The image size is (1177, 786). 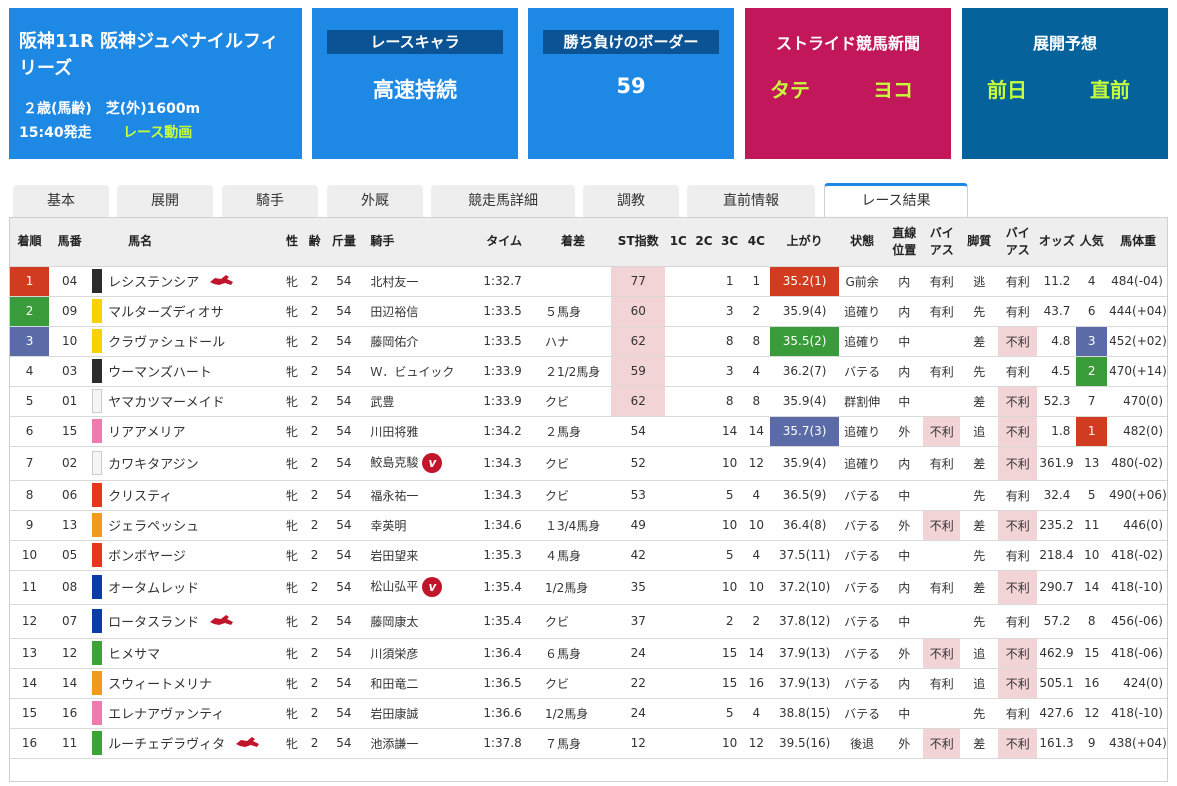 What do you see at coordinates (756, 242) in the screenshot?
I see `header-4c: 4C` at bounding box center [756, 242].